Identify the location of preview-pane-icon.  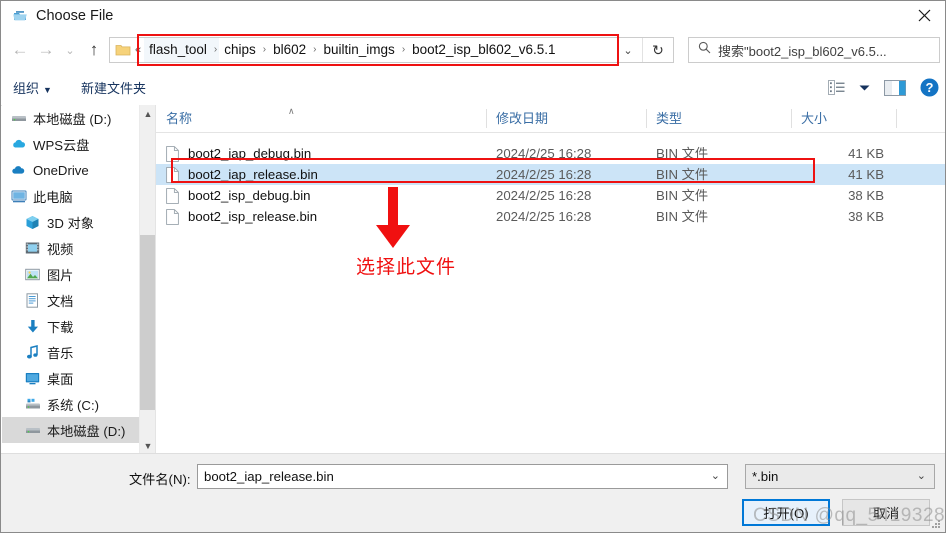
(895, 87).